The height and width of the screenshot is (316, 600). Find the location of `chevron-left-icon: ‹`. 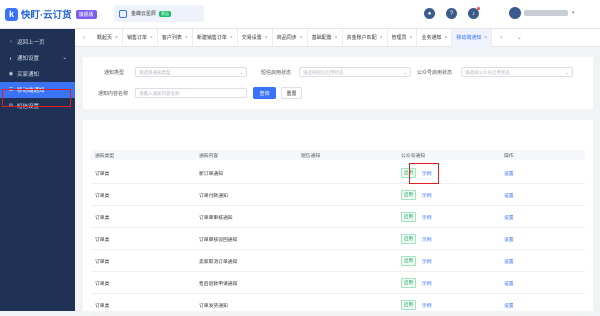

chevron-left-icon: ‹ is located at coordinates (84, 38).